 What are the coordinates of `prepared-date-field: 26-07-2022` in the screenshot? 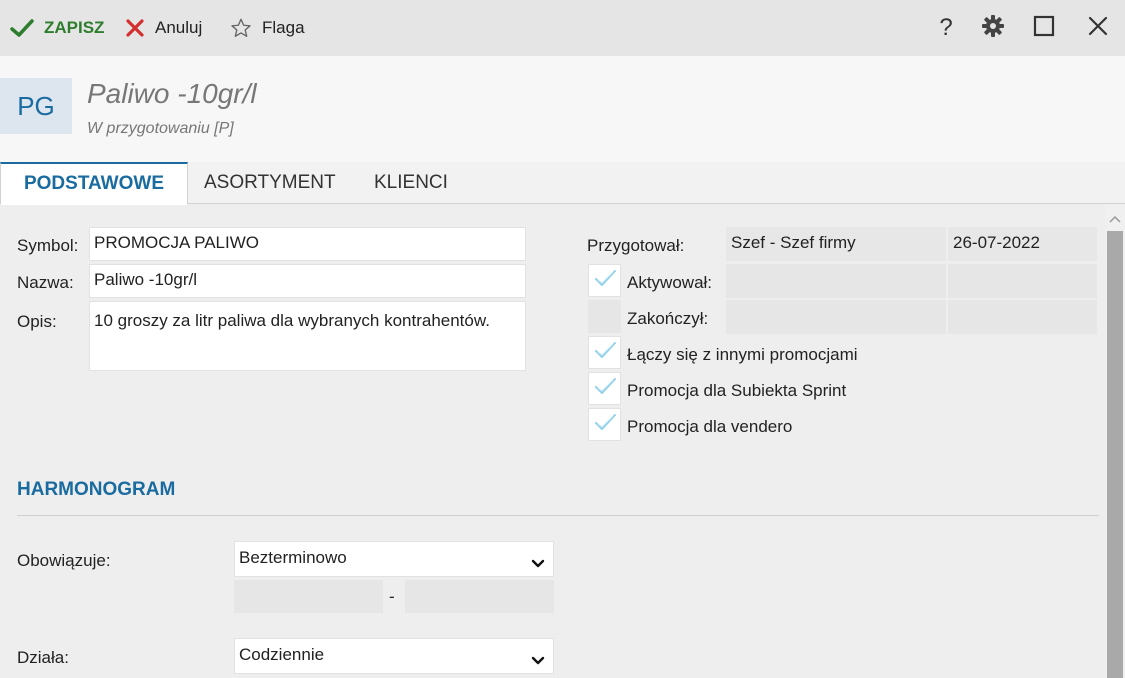 It's located at (1022, 244).